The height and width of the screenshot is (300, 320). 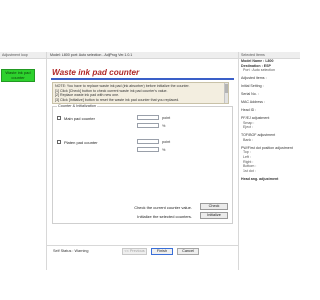 I want to click on initialize-button: Initialize, so click(x=214, y=215).